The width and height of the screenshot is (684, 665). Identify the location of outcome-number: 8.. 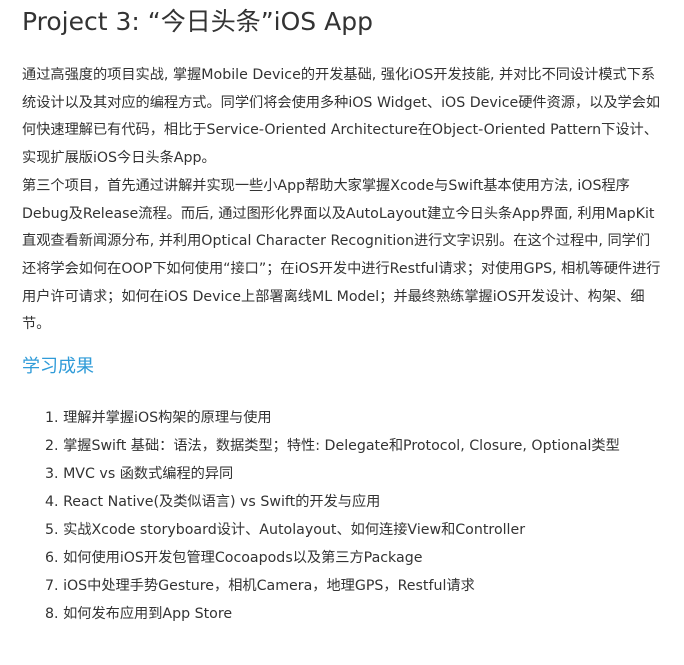
(52, 614).